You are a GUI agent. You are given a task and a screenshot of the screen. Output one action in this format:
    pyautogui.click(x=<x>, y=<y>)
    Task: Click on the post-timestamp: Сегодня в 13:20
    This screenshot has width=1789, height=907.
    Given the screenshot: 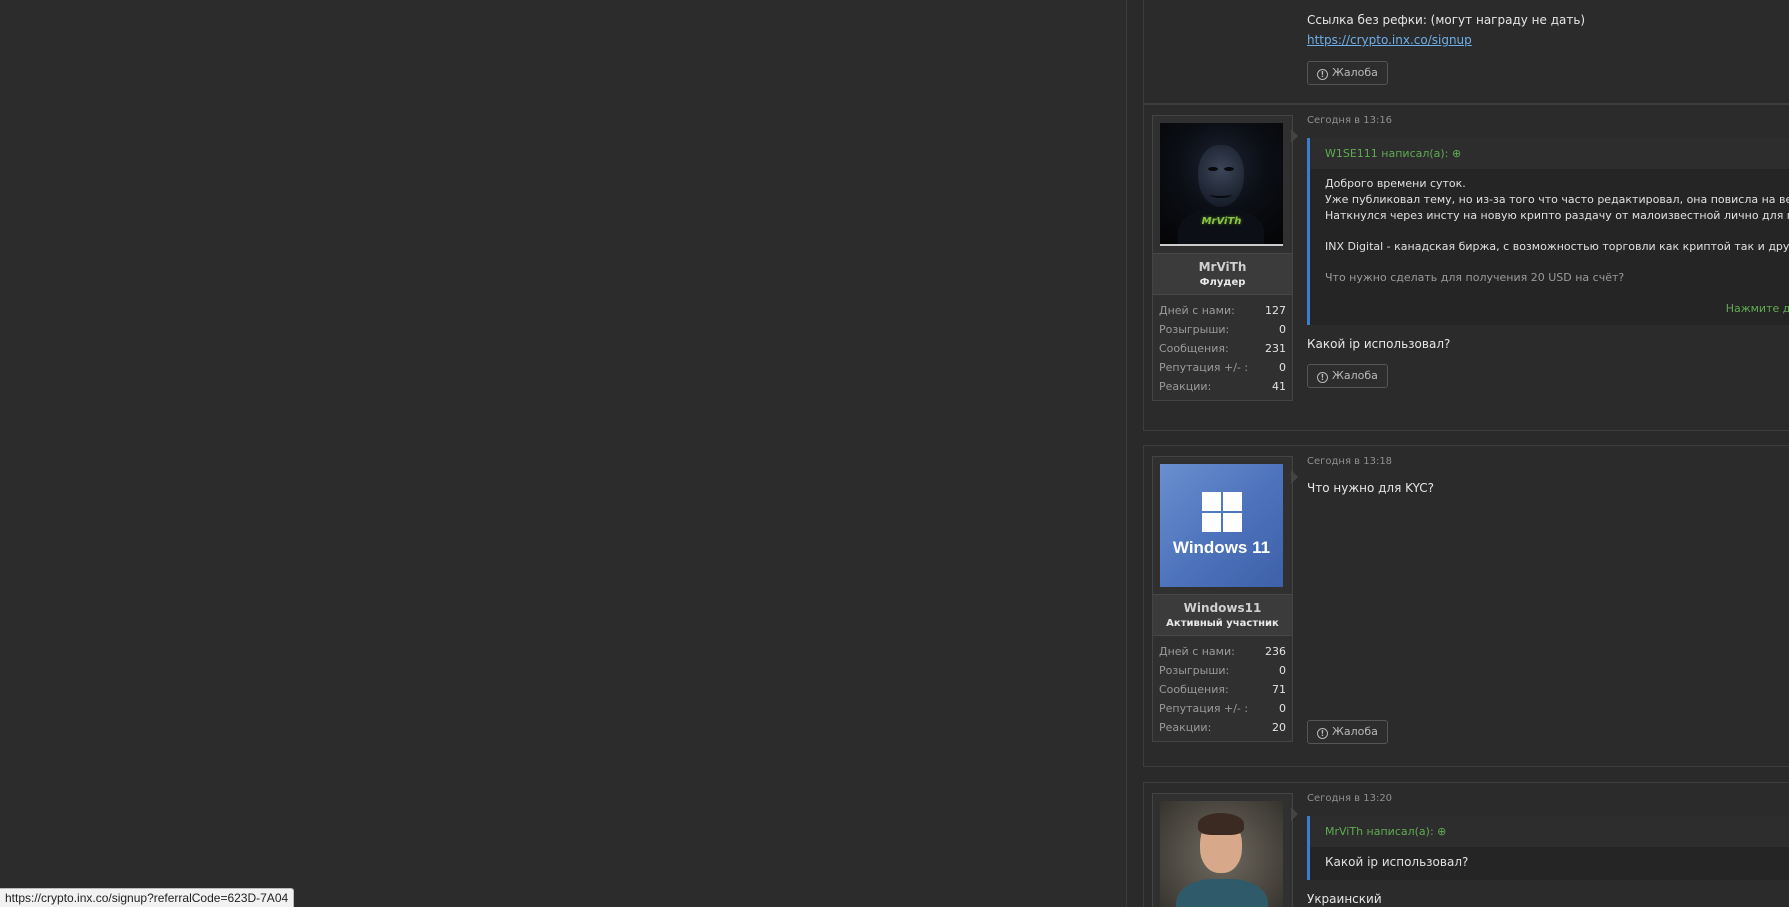 What is the action you would take?
    pyautogui.click(x=1548, y=798)
    